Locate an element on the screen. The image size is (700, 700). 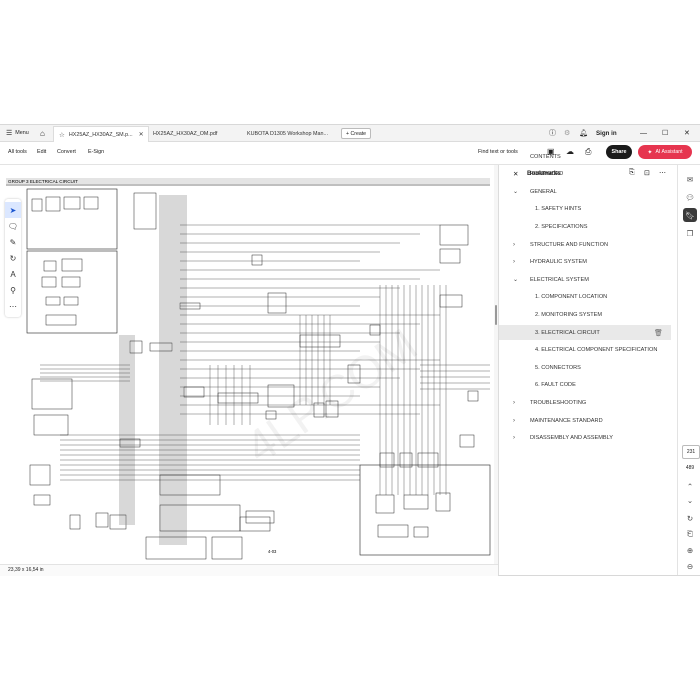
bookmark-subitem: 5. CONNECTORS is located at coordinates (585, 367).